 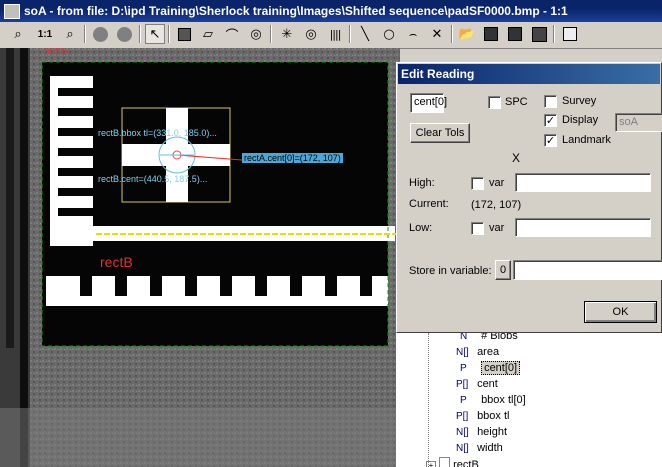 I want to click on gray-circle-icon, so click(x=100, y=34).